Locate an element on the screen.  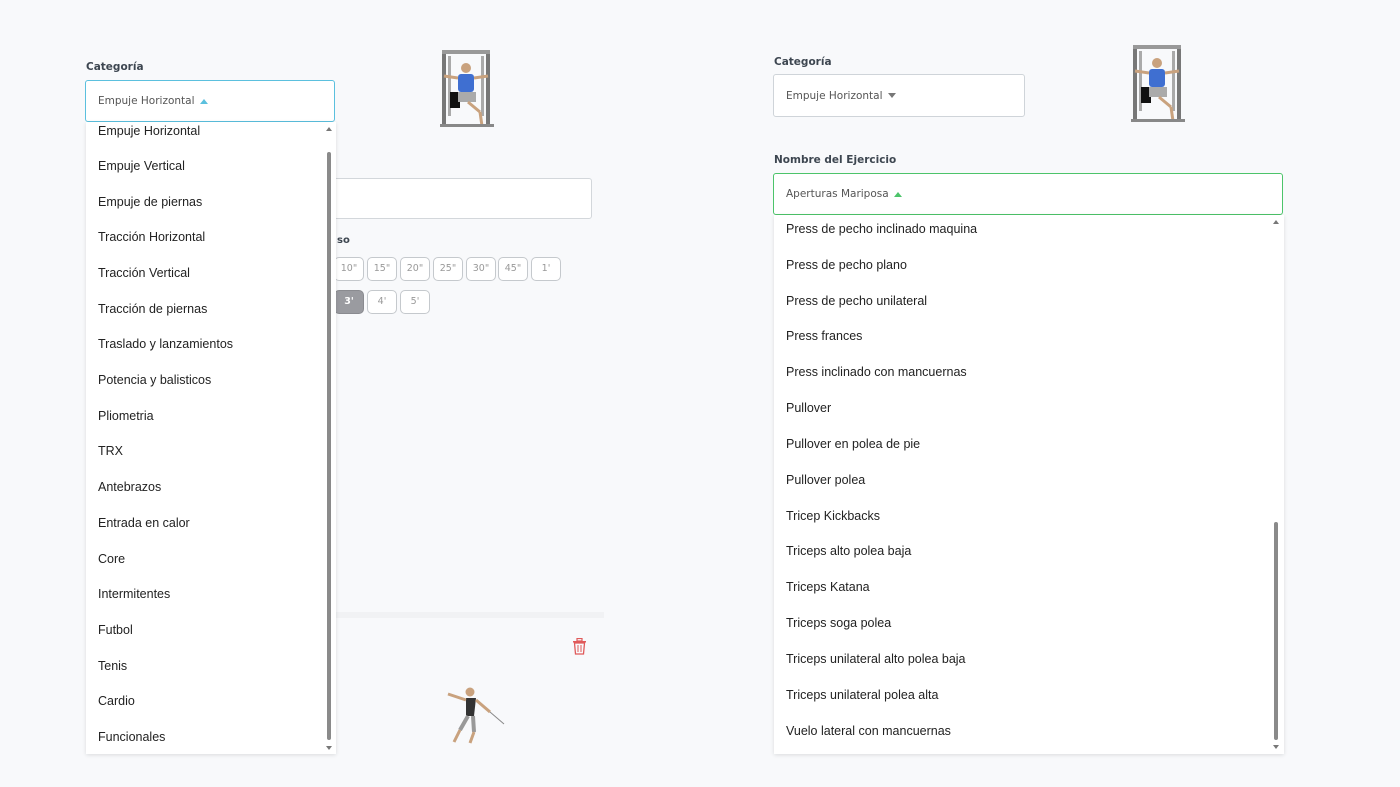
list-item: Traslado y lanzamientos is located at coordinates (165, 344).